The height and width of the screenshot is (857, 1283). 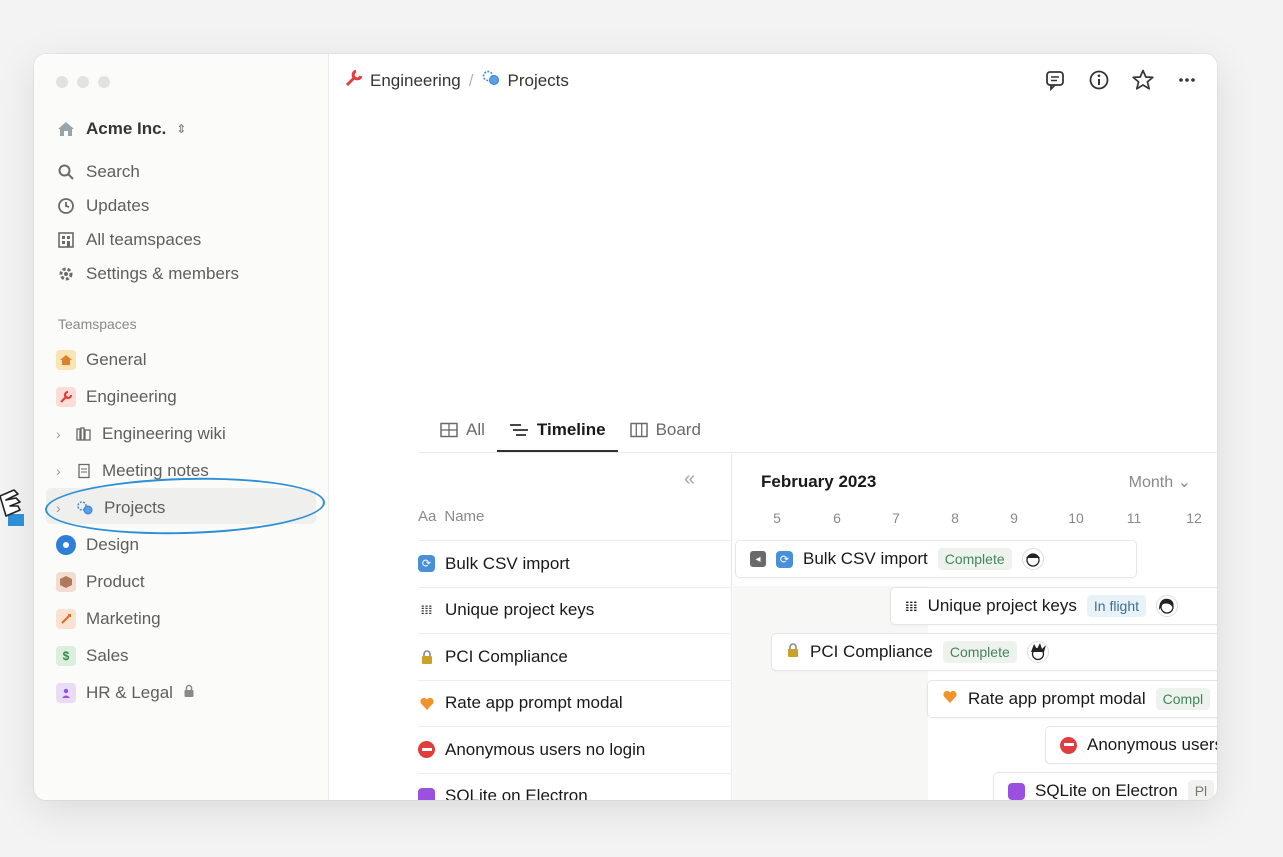 I want to click on sidebar-item-marketing: Marketing, so click(x=108, y=619).